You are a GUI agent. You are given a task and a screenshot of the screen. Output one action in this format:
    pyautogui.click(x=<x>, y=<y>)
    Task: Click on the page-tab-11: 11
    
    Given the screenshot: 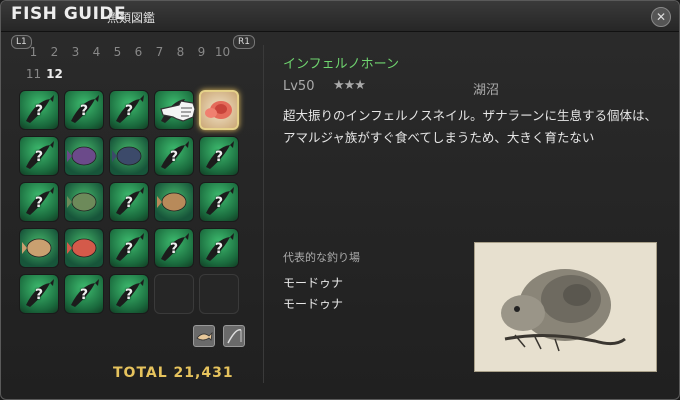 What is the action you would take?
    pyautogui.click(x=33, y=74)
    